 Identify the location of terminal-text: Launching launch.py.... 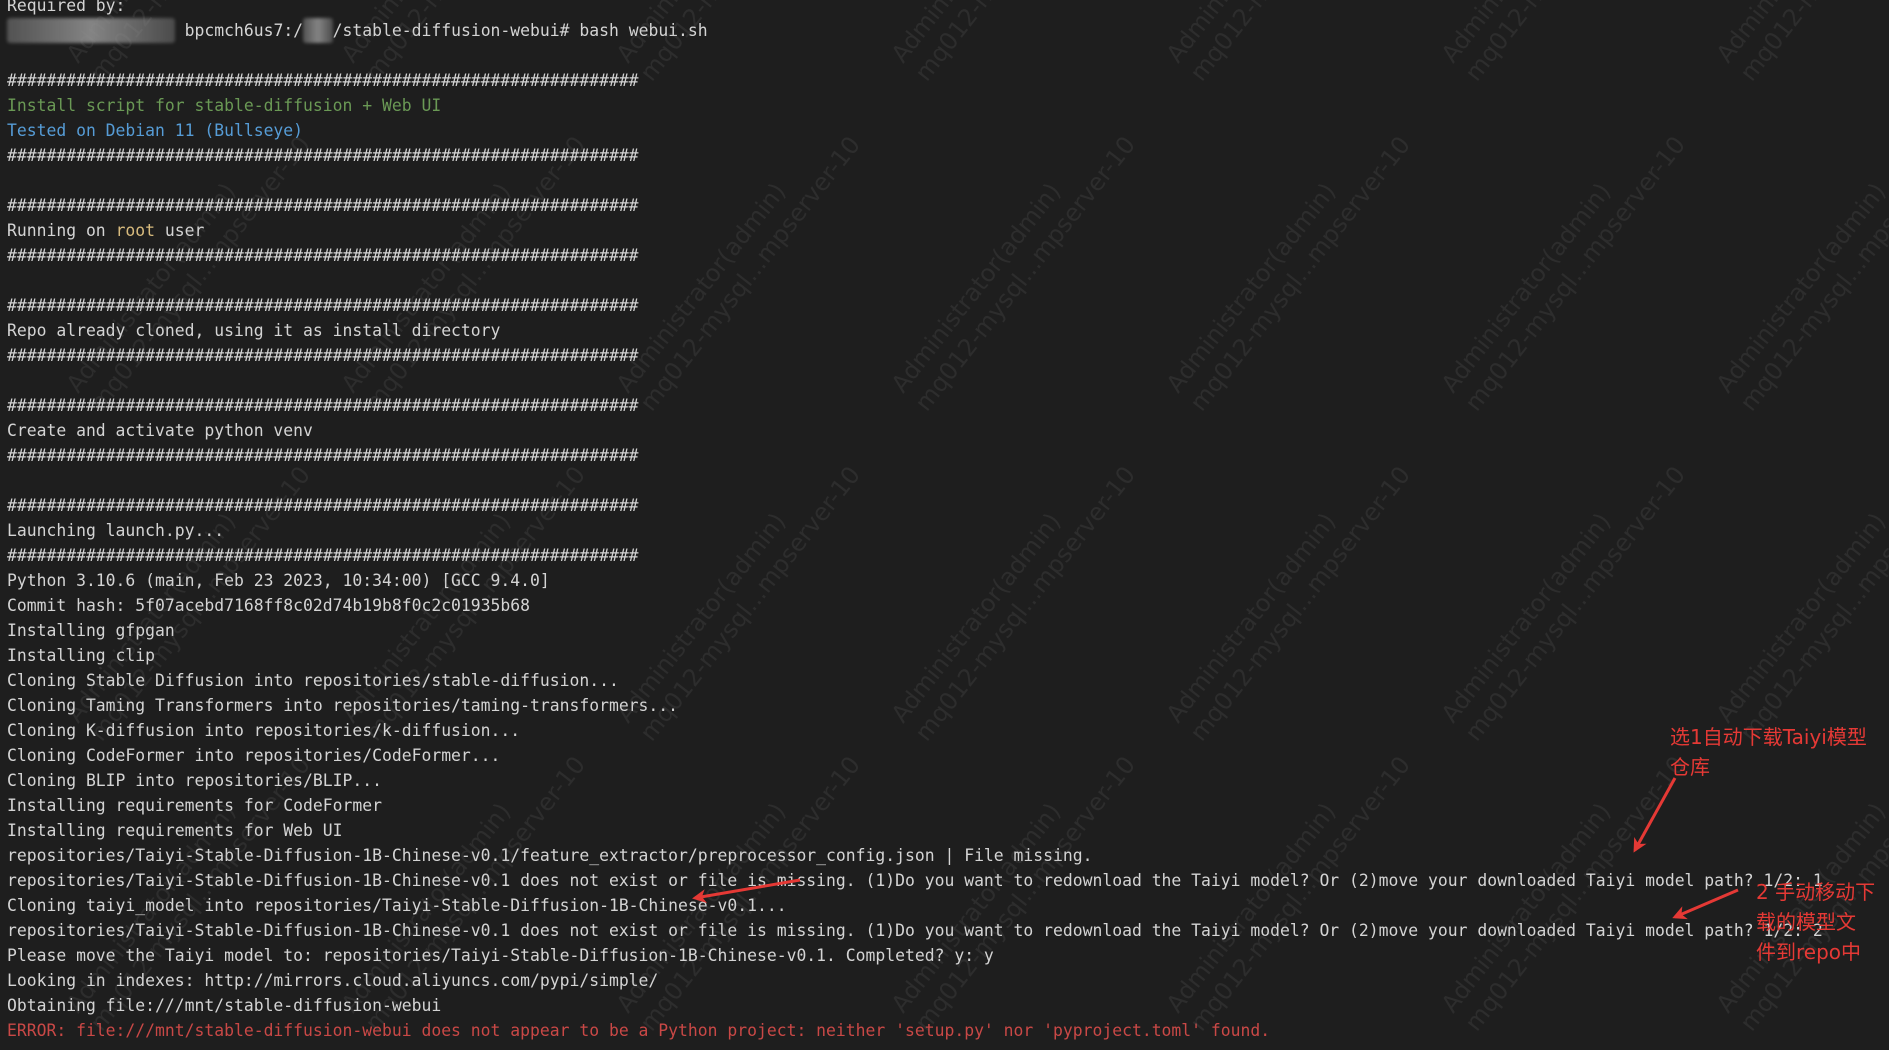
(116, 530).